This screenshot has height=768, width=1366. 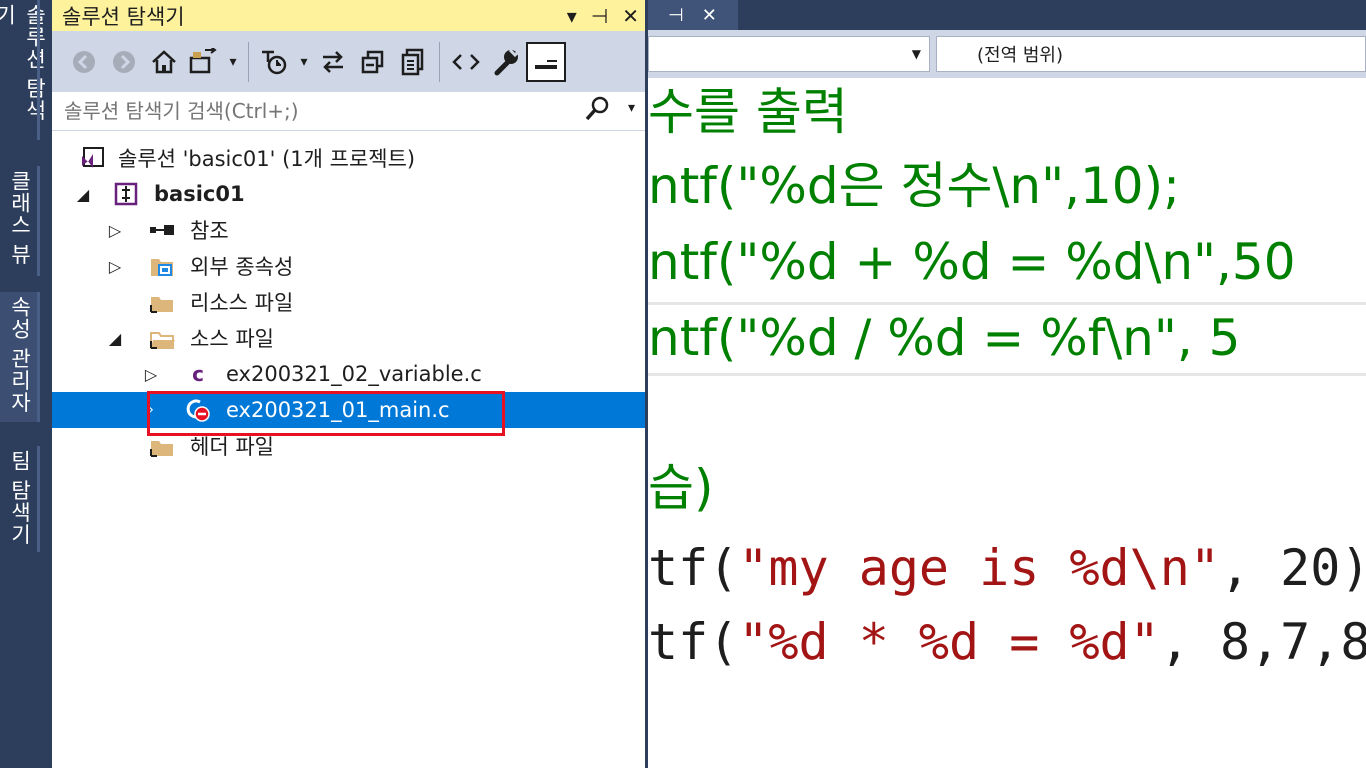 What do you see at coordinates (242, 303) in the screenshot?
I see `tree-item-label: 리소스 파일` at bounding box center [242, 303].